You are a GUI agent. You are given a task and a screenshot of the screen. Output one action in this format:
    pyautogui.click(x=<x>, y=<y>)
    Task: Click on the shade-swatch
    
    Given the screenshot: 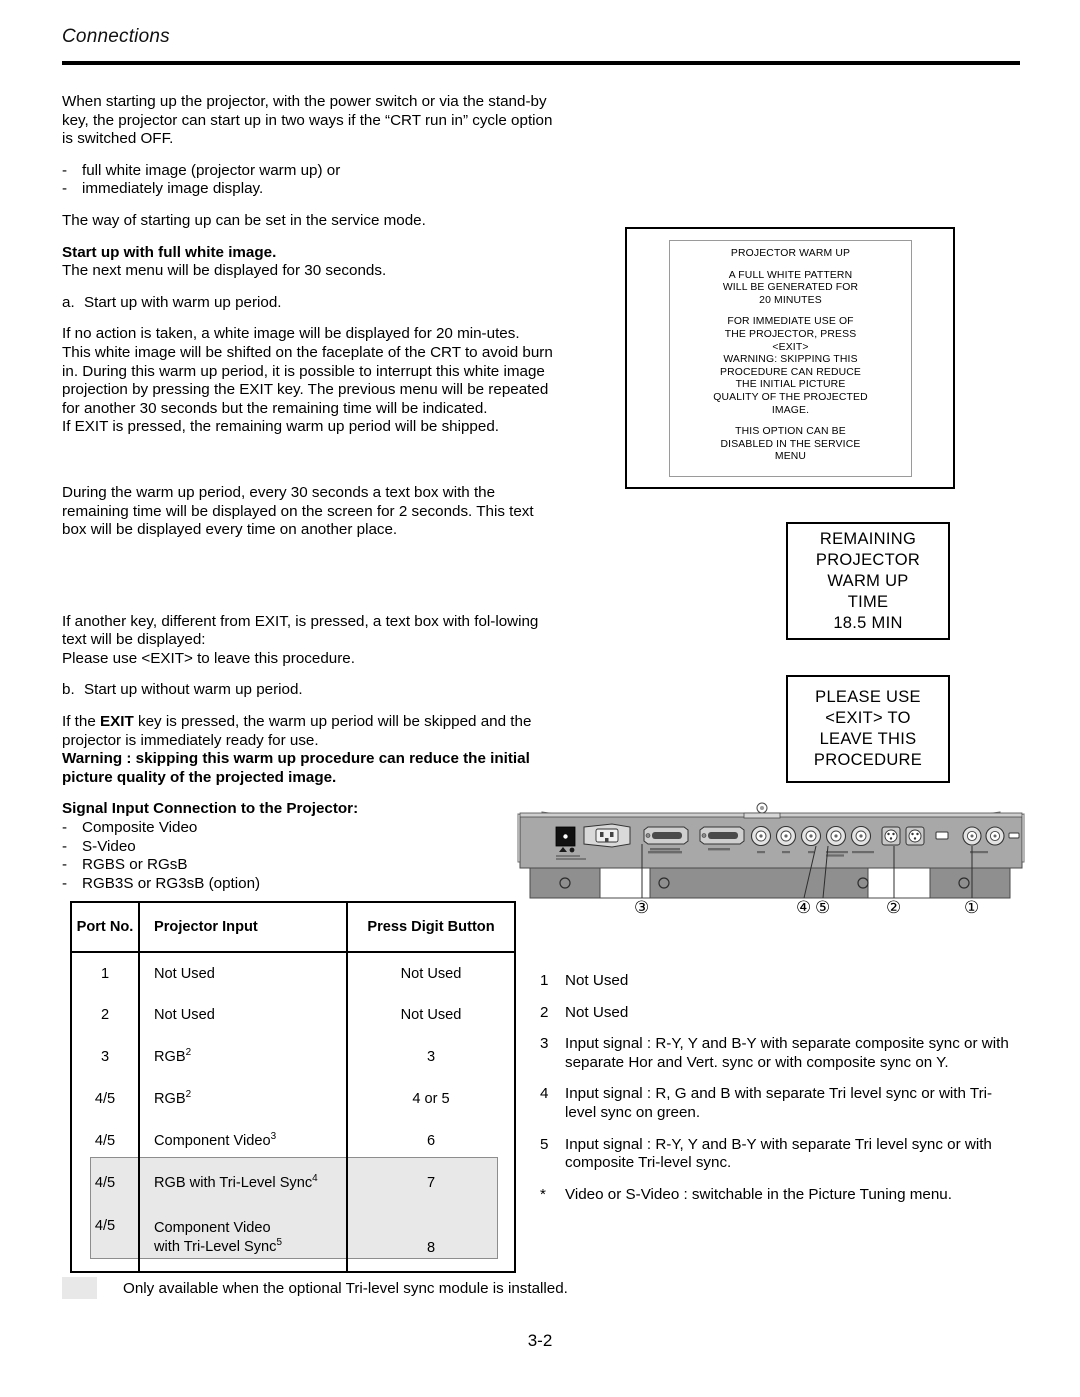 What is the action you would take?
    pyautogui.click(x=79, y=1288)
    